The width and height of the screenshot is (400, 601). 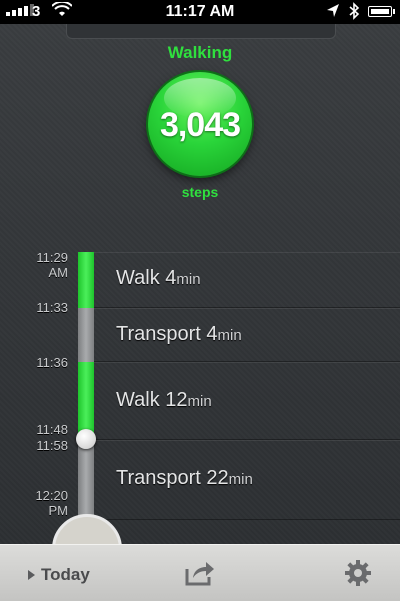 I want to click on transport-track-segment, so click(x=86, y=335).